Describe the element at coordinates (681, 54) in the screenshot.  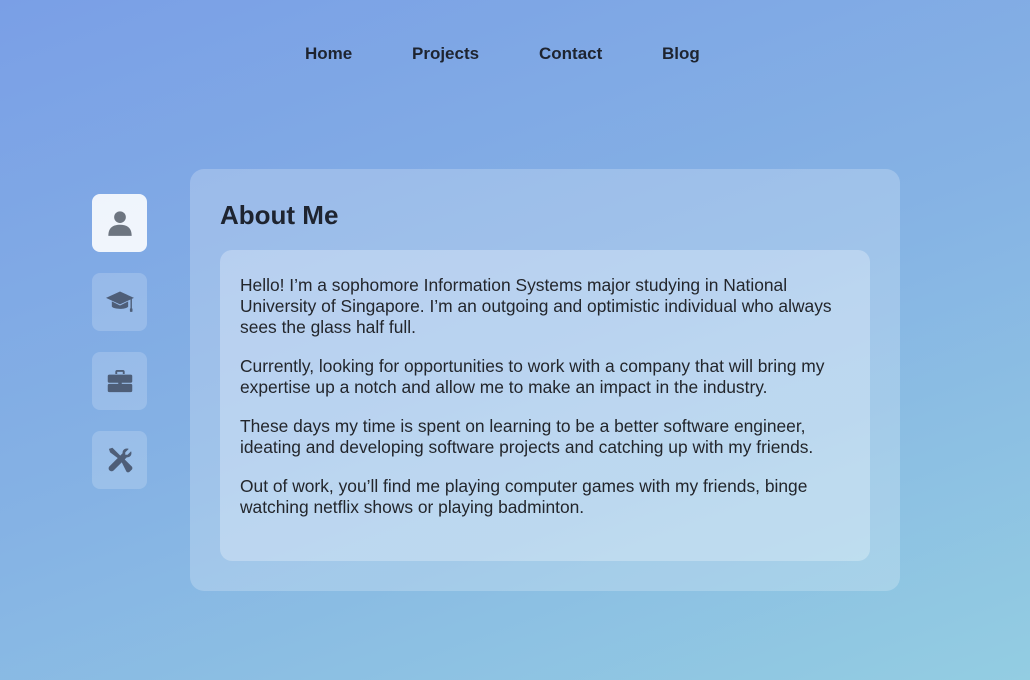
I see `nav-link-blog: Blog` at that location.